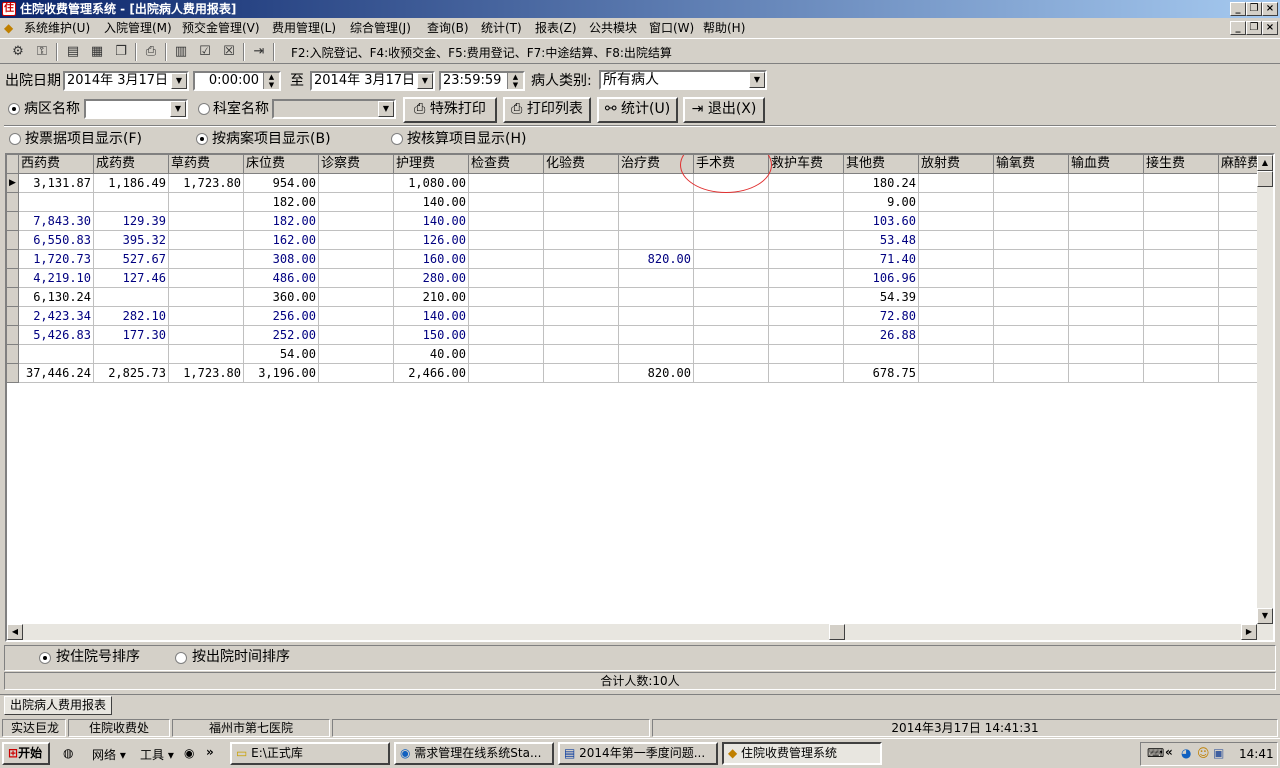  Describe the element at coordinates (431, 373) in the screenshot. I see `total-cell: 2,466.00` at that location.